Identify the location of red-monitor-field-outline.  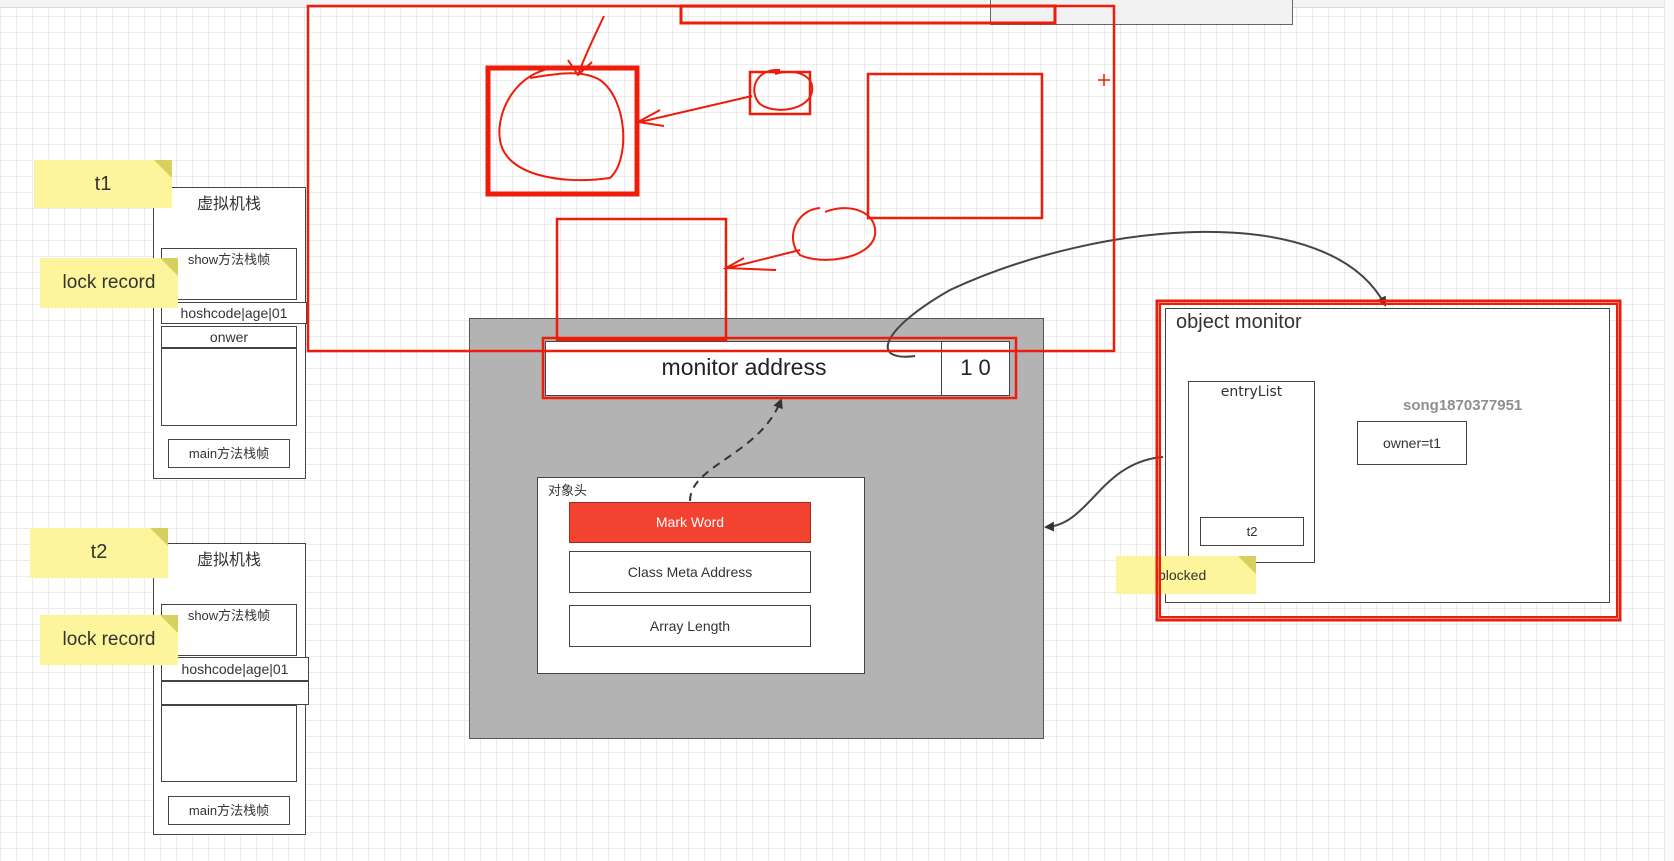
(779, 368).